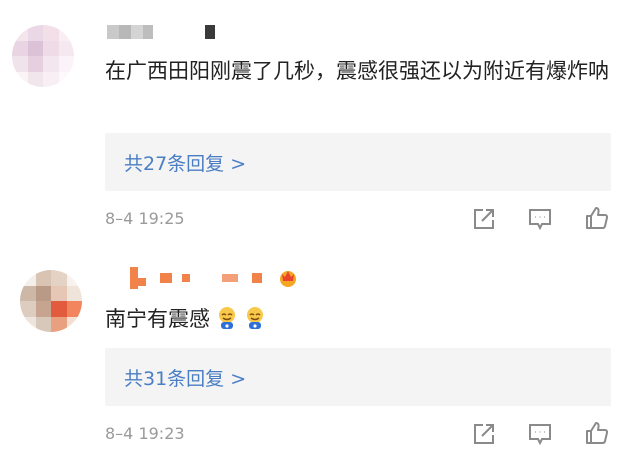 This screenshot has height=456, width=641. What do you see at coordinates (305, 319) in the screenshot?
I see `comment-text: 南宁有震感` at bounding box center [305, 319].